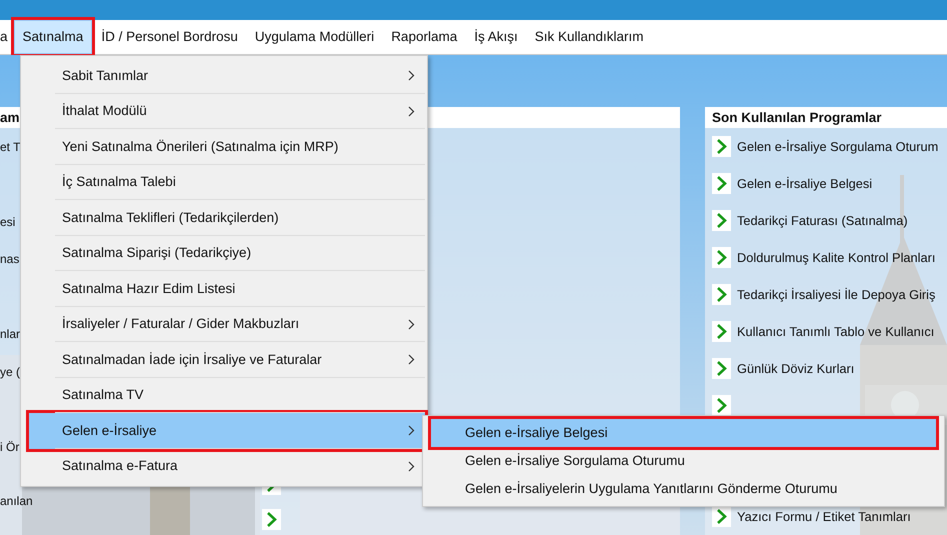 This screenshot has height=535, width=947. Describe the element at coordinates (826, 117) in the screenshot. I see `panel-title: Son Kullanılan Programlar` at that location.